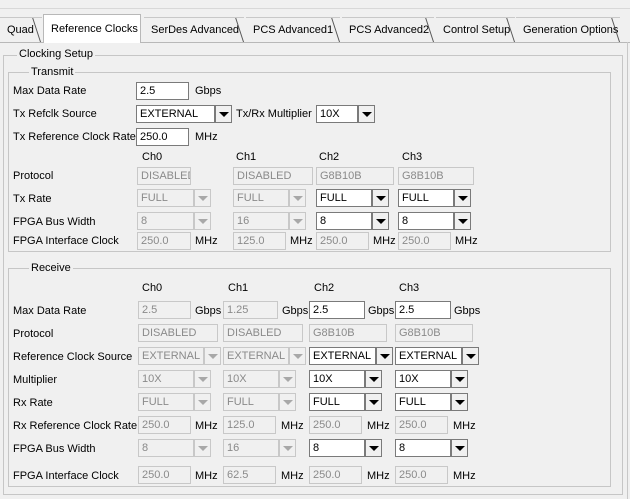  What do you see at coordinates (74, 137) in the screenshot?
I see `tx-ref-clock-rate-label: Tx Reference Clock Rate` at bounding box center [74, 137].